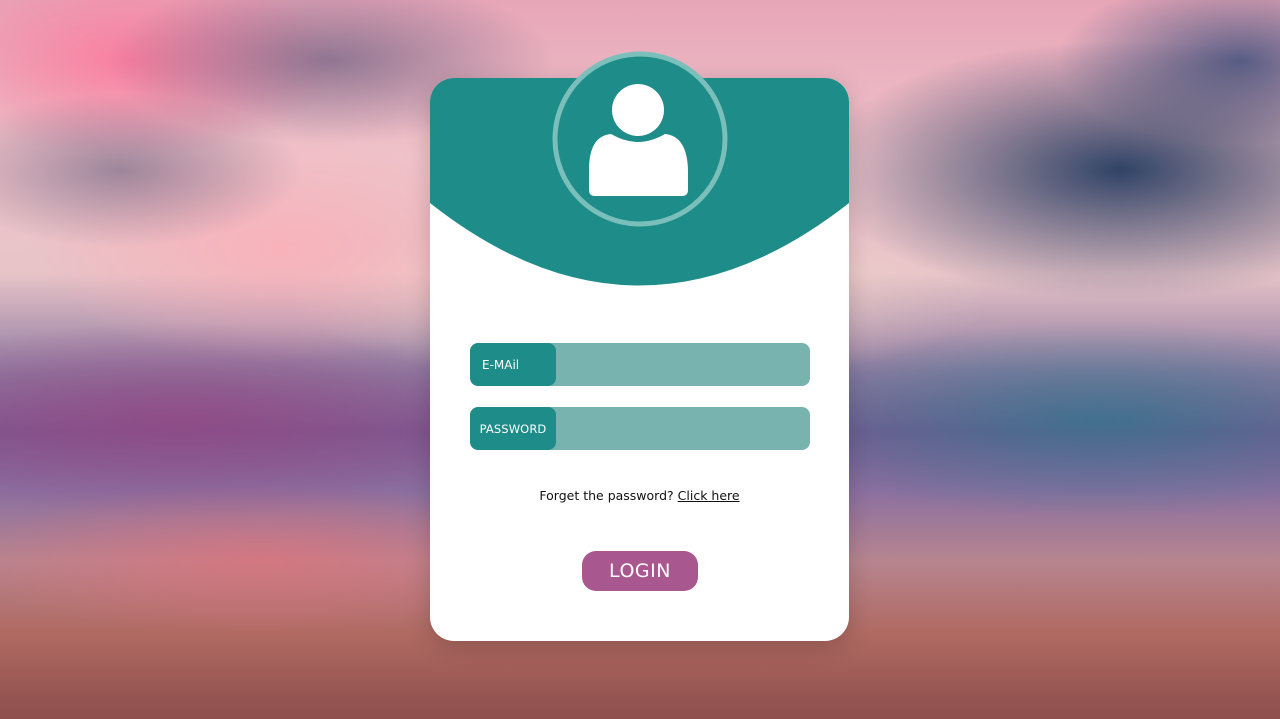 The height and width of the screenshot is (719, 1280). Describe the element at coordinates (606, 495) in the screenshot. I see `forgot-password-text: Forget the password?` at that location.